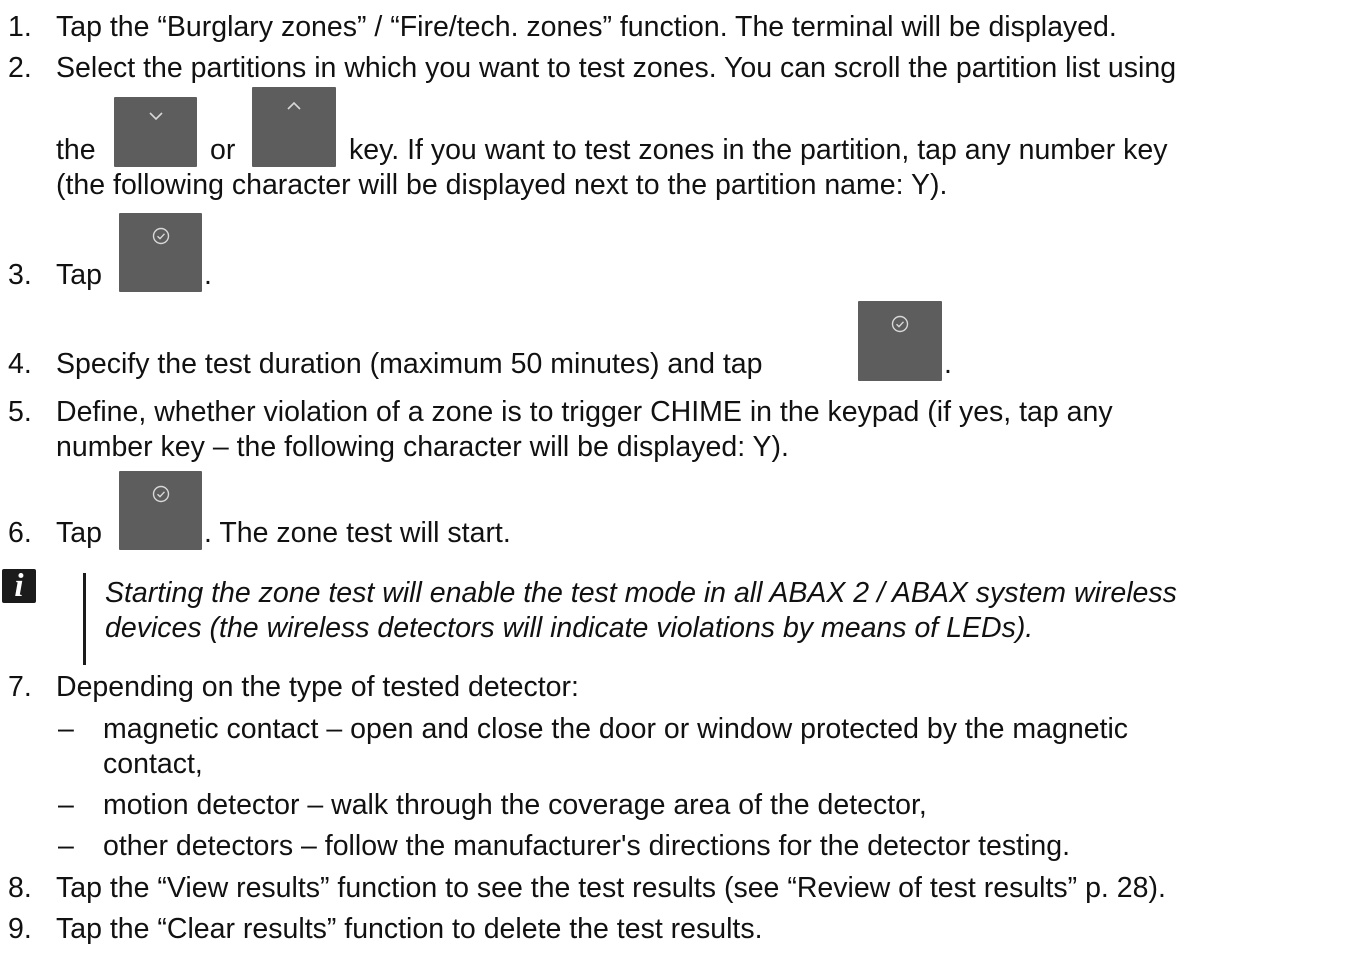 This screenshot has height=961, width=1349. I want to click on note-divider, so click(84, 619).